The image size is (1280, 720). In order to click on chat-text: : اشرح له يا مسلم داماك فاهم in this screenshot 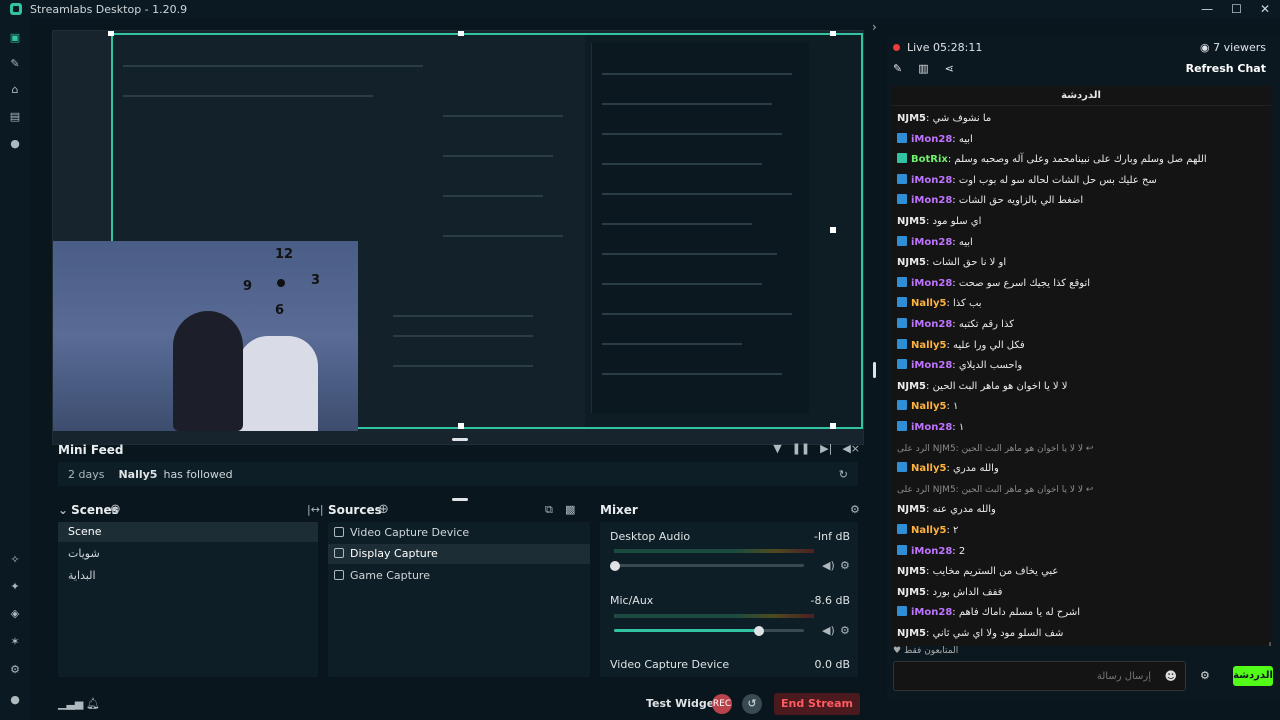, I will do `click(1016, 613)`.